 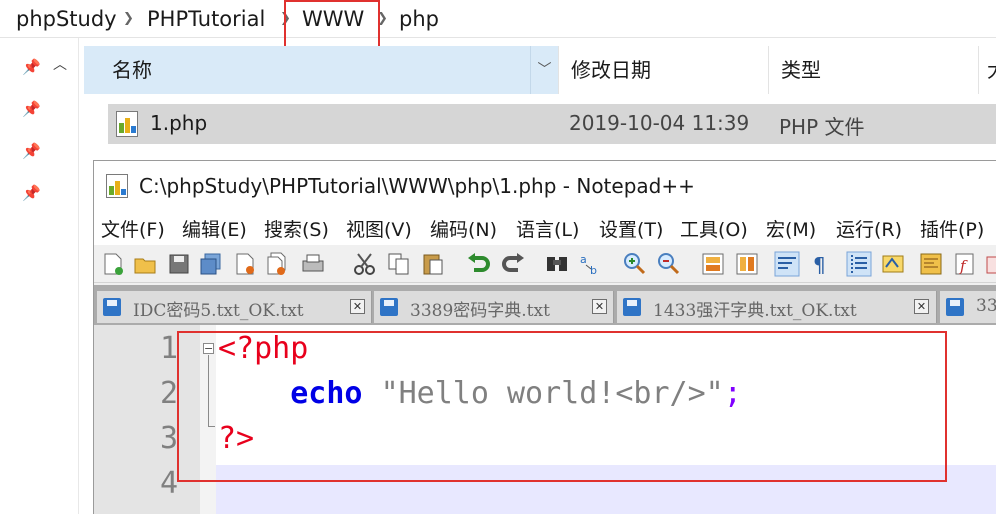 I want to click on tab-partial: 33, so click(x=968, y=307).